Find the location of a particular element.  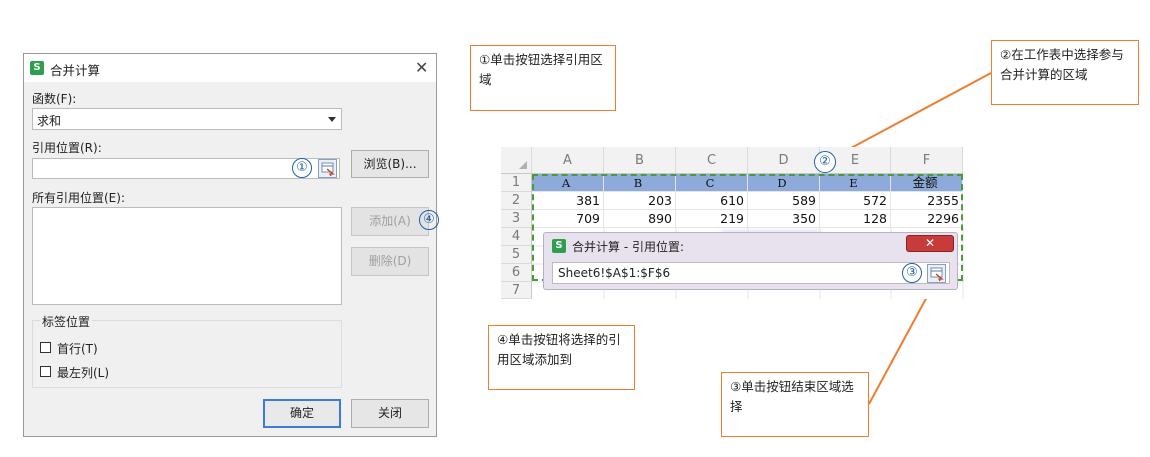

column-header-f: F is located at coordinates (927, 160).